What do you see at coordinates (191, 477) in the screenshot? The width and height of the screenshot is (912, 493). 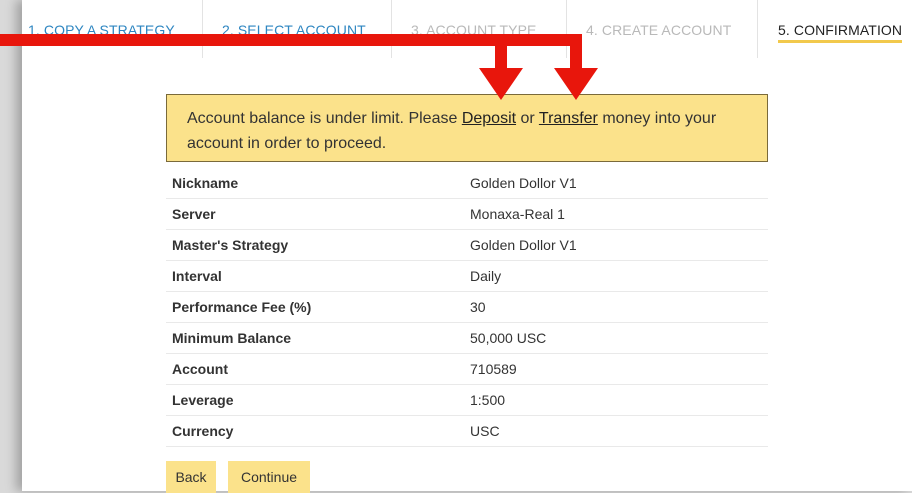 I see `back-button: Back` at bounding box center [191, 477].